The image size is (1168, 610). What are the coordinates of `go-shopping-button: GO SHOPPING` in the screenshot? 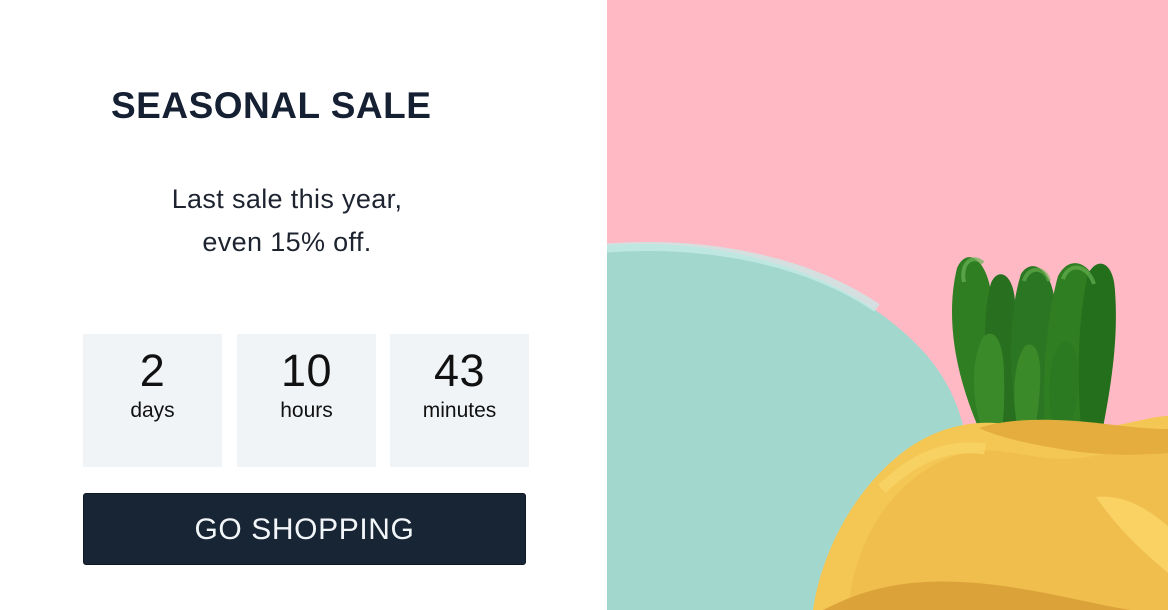 It's located at (304, 529).